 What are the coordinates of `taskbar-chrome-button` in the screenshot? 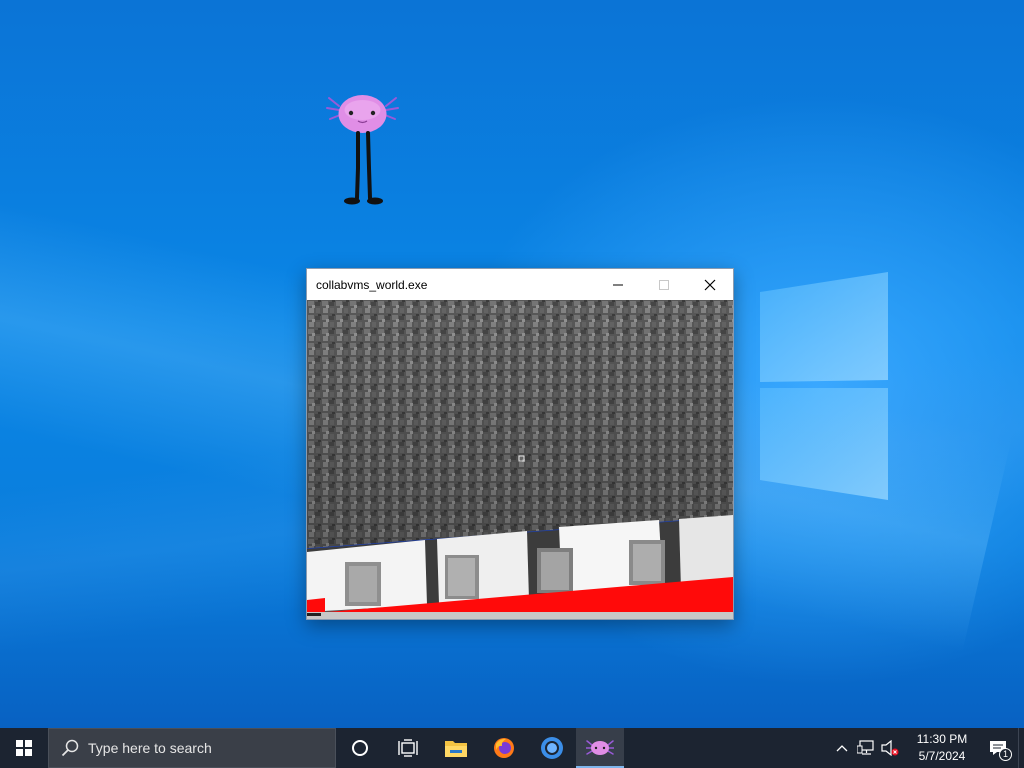 It's located at (552, 748).